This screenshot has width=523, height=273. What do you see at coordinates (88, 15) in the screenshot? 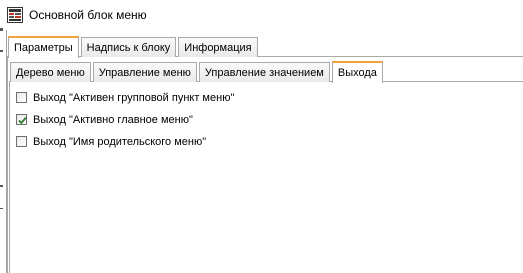
I see `window-title: Основной блок меню` at bounding box center [88, 15].